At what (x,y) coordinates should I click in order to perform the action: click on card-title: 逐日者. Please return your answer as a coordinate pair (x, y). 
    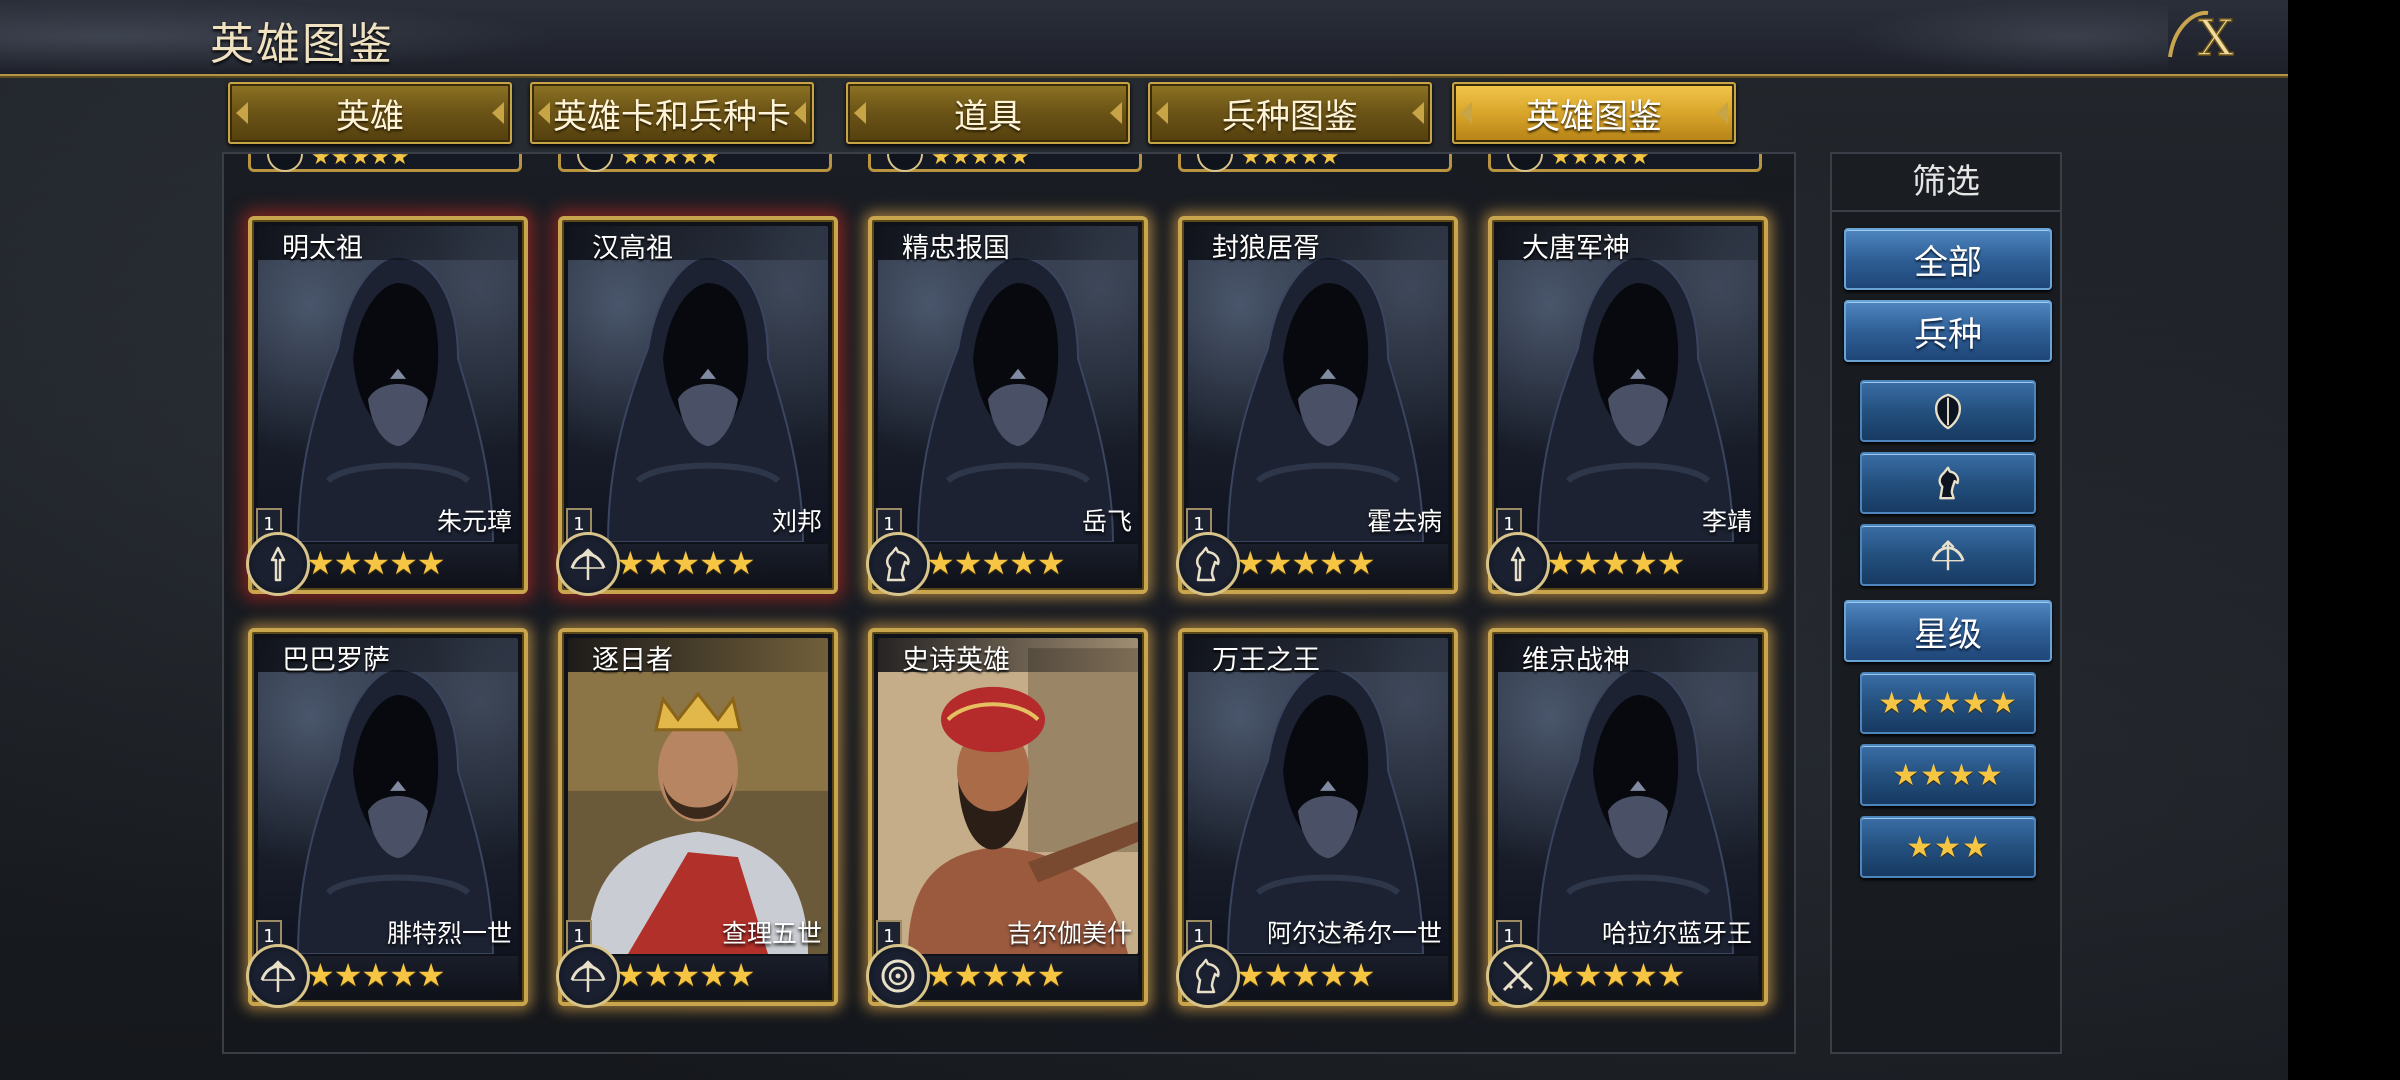
    Looking at the image, I should click on (632, 660).